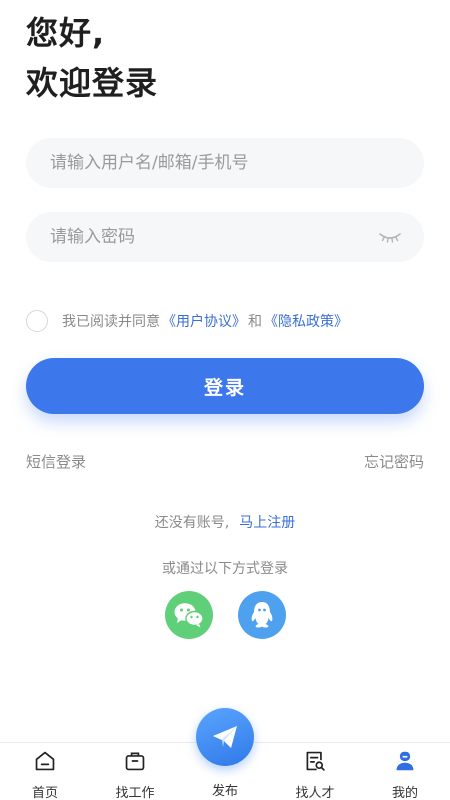 Image resolution: width=450 pixels, height=800 pixels. I want to click on wechat-login-button, so click(189, 615).